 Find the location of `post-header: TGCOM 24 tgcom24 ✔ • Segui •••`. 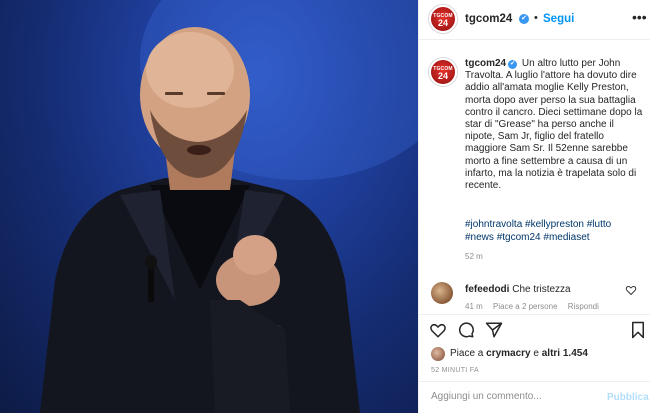

post-header: TGCOM 24 tgcom24 ✔ • Segui ••• is located at coordinates (534, 20).